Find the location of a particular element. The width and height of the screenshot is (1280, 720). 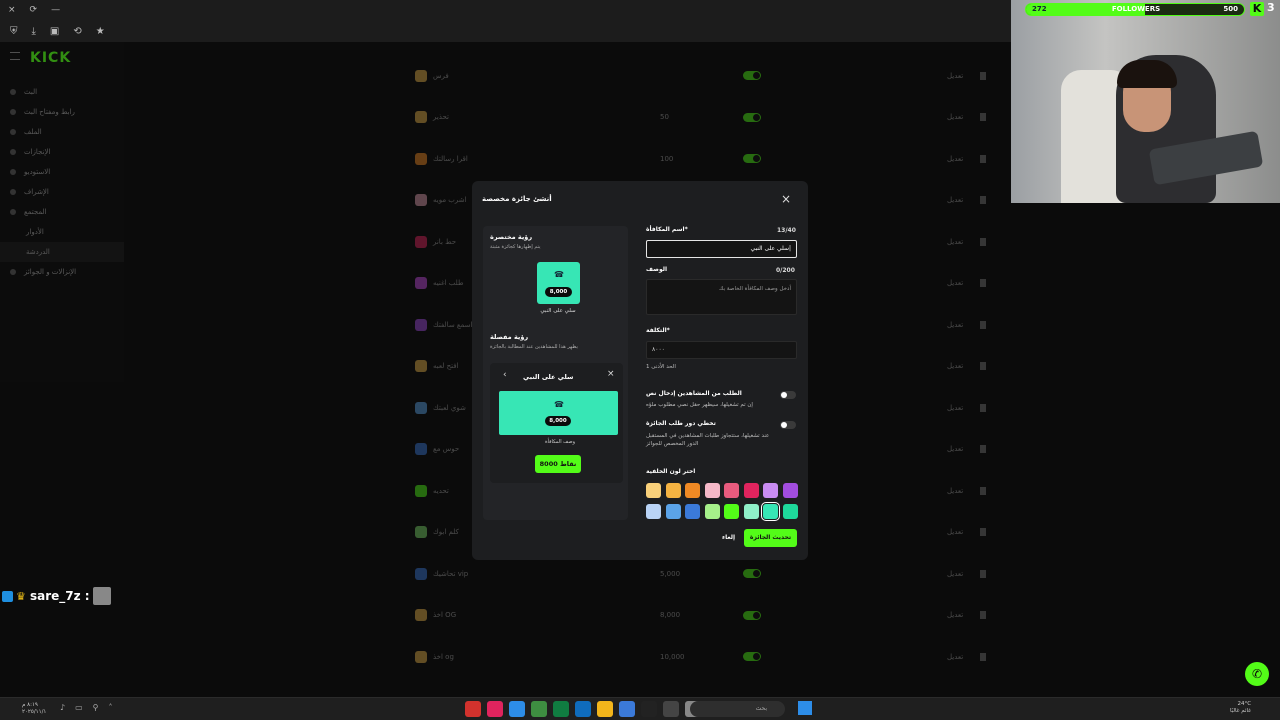

hamburger-menu-icon is located at coordinates (15, 56).